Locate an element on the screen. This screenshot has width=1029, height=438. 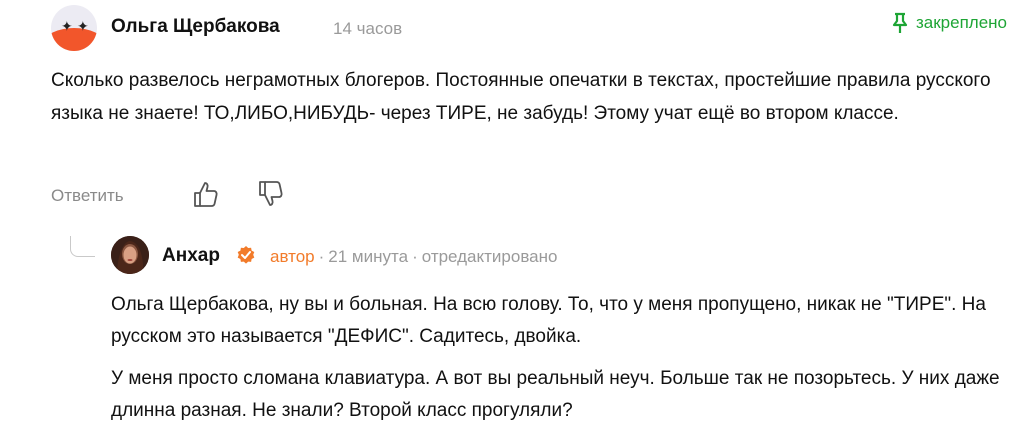
reply-author: Анхар is located at coordinates (191, 256).